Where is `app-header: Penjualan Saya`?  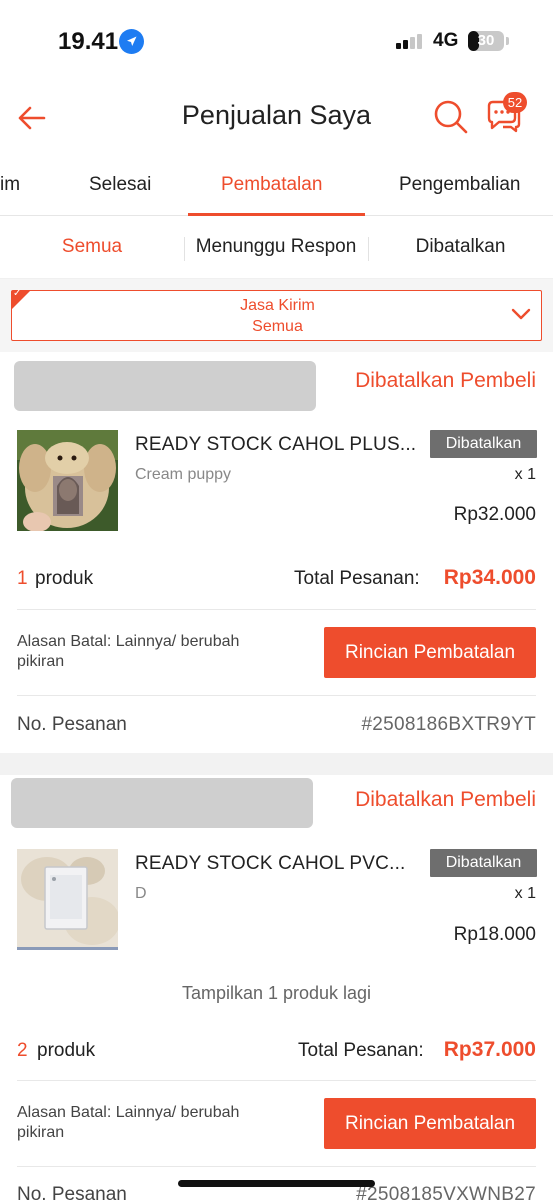
app-header: Penjualan Saya is located at coordinates (276, 117).